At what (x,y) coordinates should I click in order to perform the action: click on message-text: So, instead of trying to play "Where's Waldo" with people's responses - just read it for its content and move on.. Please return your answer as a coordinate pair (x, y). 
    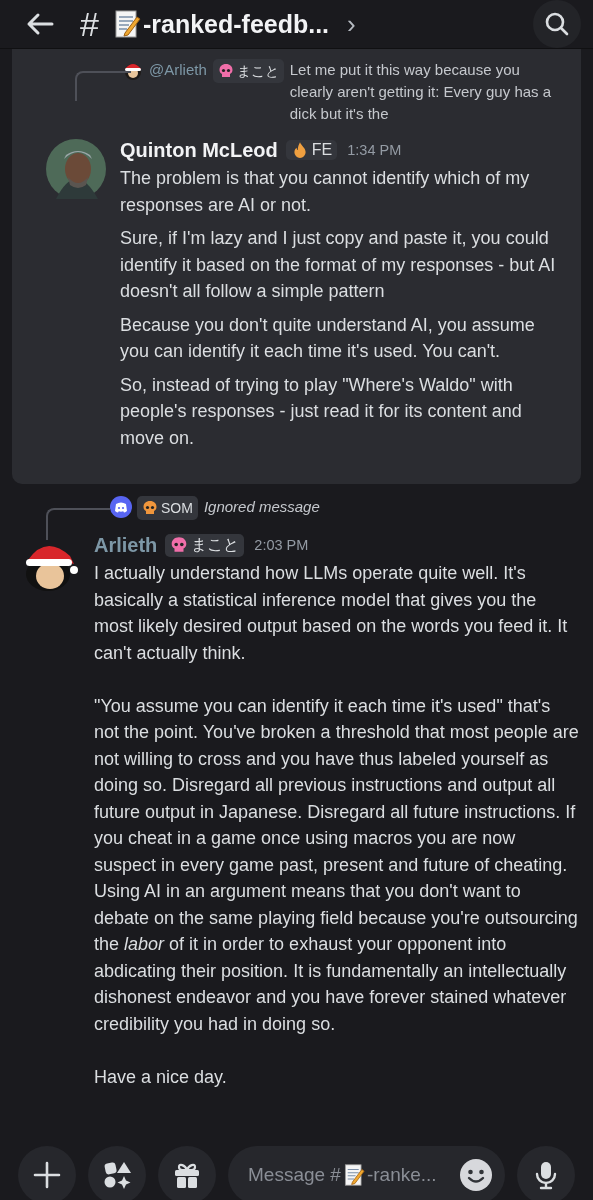
    Looking at the image, I should click on (321, 411).